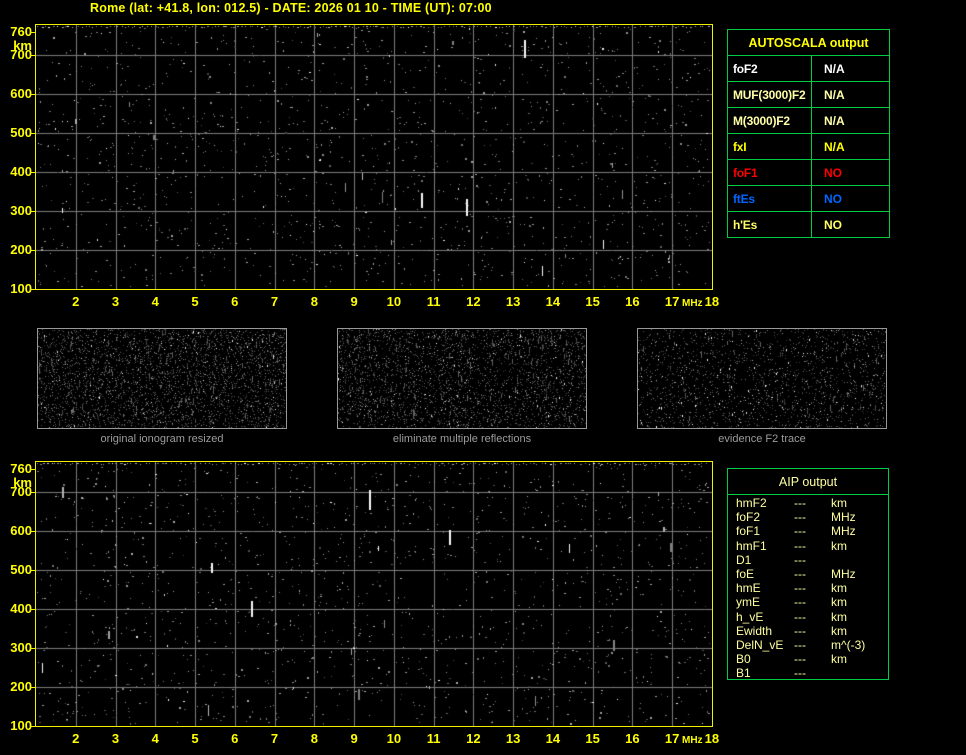 This screenshot has height=755, width=966. What do you see at coordinates (748, 531) in the screenshot?
I see `aip-param-label: foF1` at bounding box center [748, 531].